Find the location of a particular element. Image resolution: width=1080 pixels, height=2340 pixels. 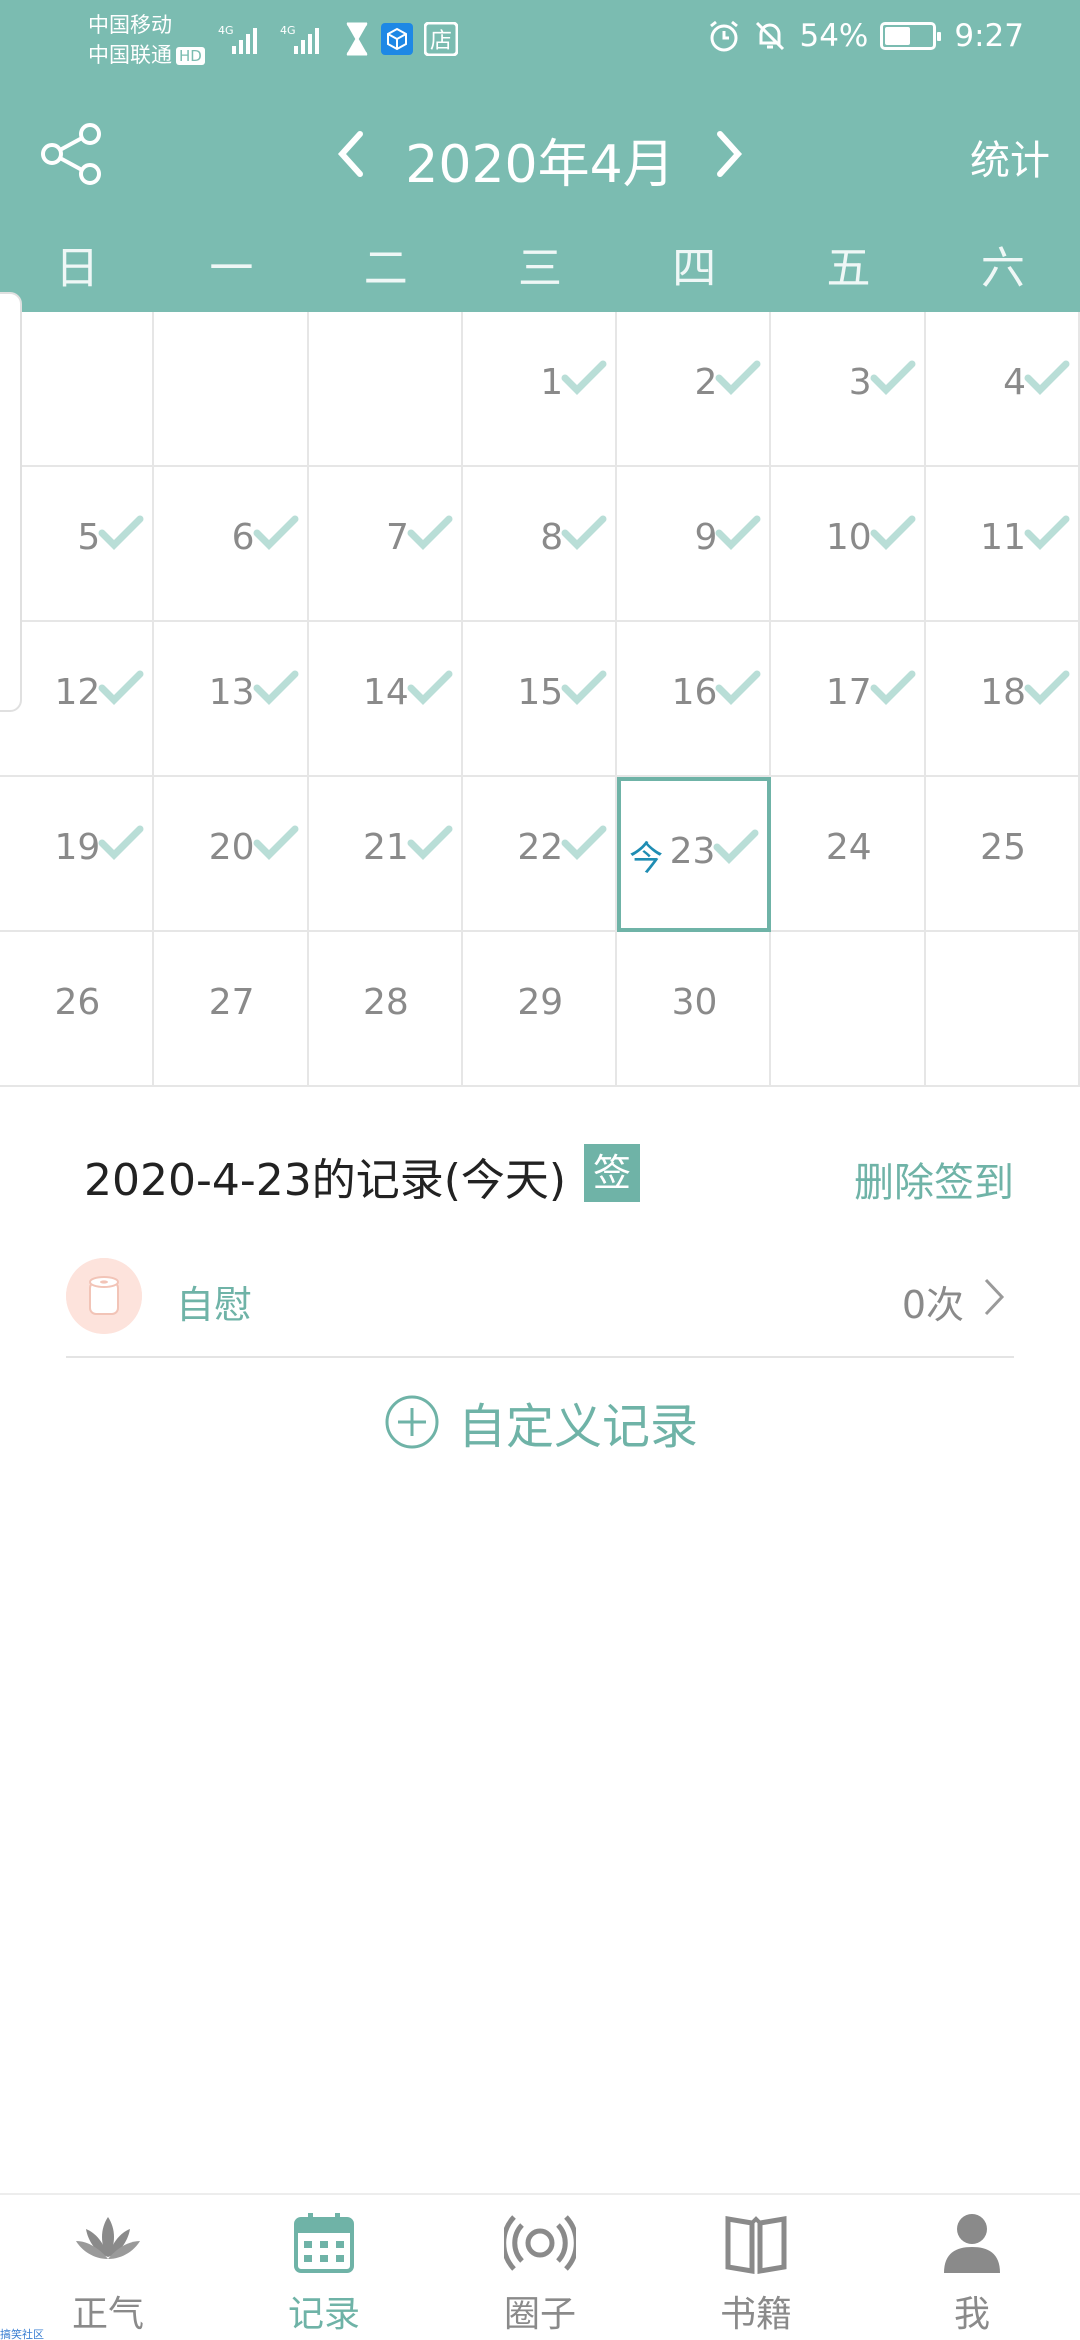

calendar-day-cell: 24 is located at coordinates (848, 854).